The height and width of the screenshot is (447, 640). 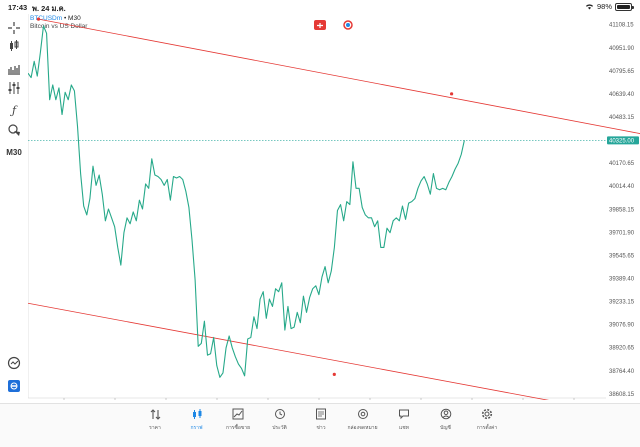 I want to click on price-tick-label: 40014.40, so click(x=622, y=187).